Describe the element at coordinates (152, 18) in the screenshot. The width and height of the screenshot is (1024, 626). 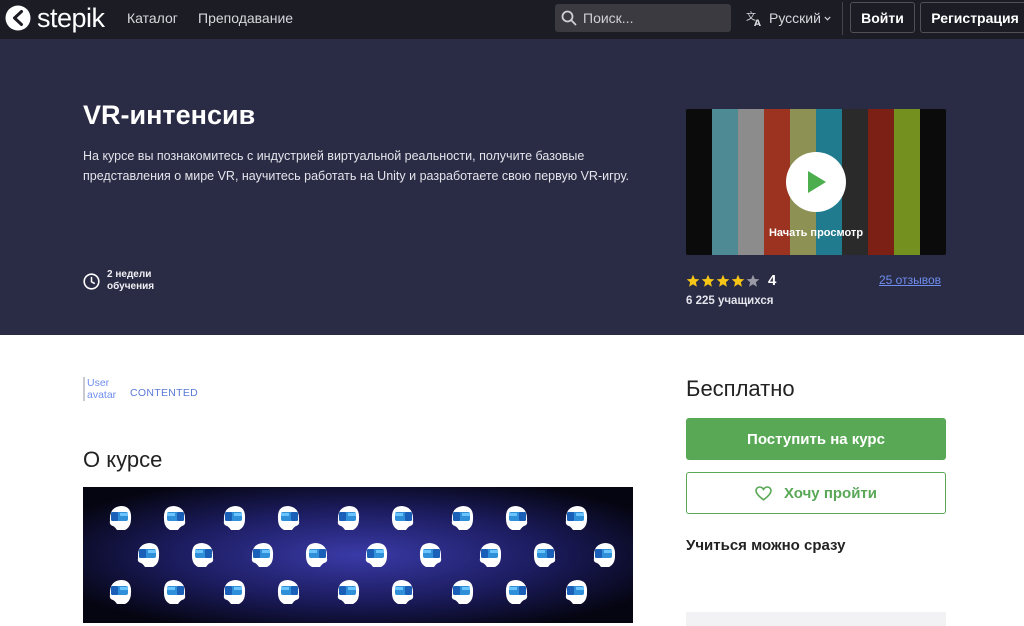
I see `nav-catalog-link: Каталог` at that location.